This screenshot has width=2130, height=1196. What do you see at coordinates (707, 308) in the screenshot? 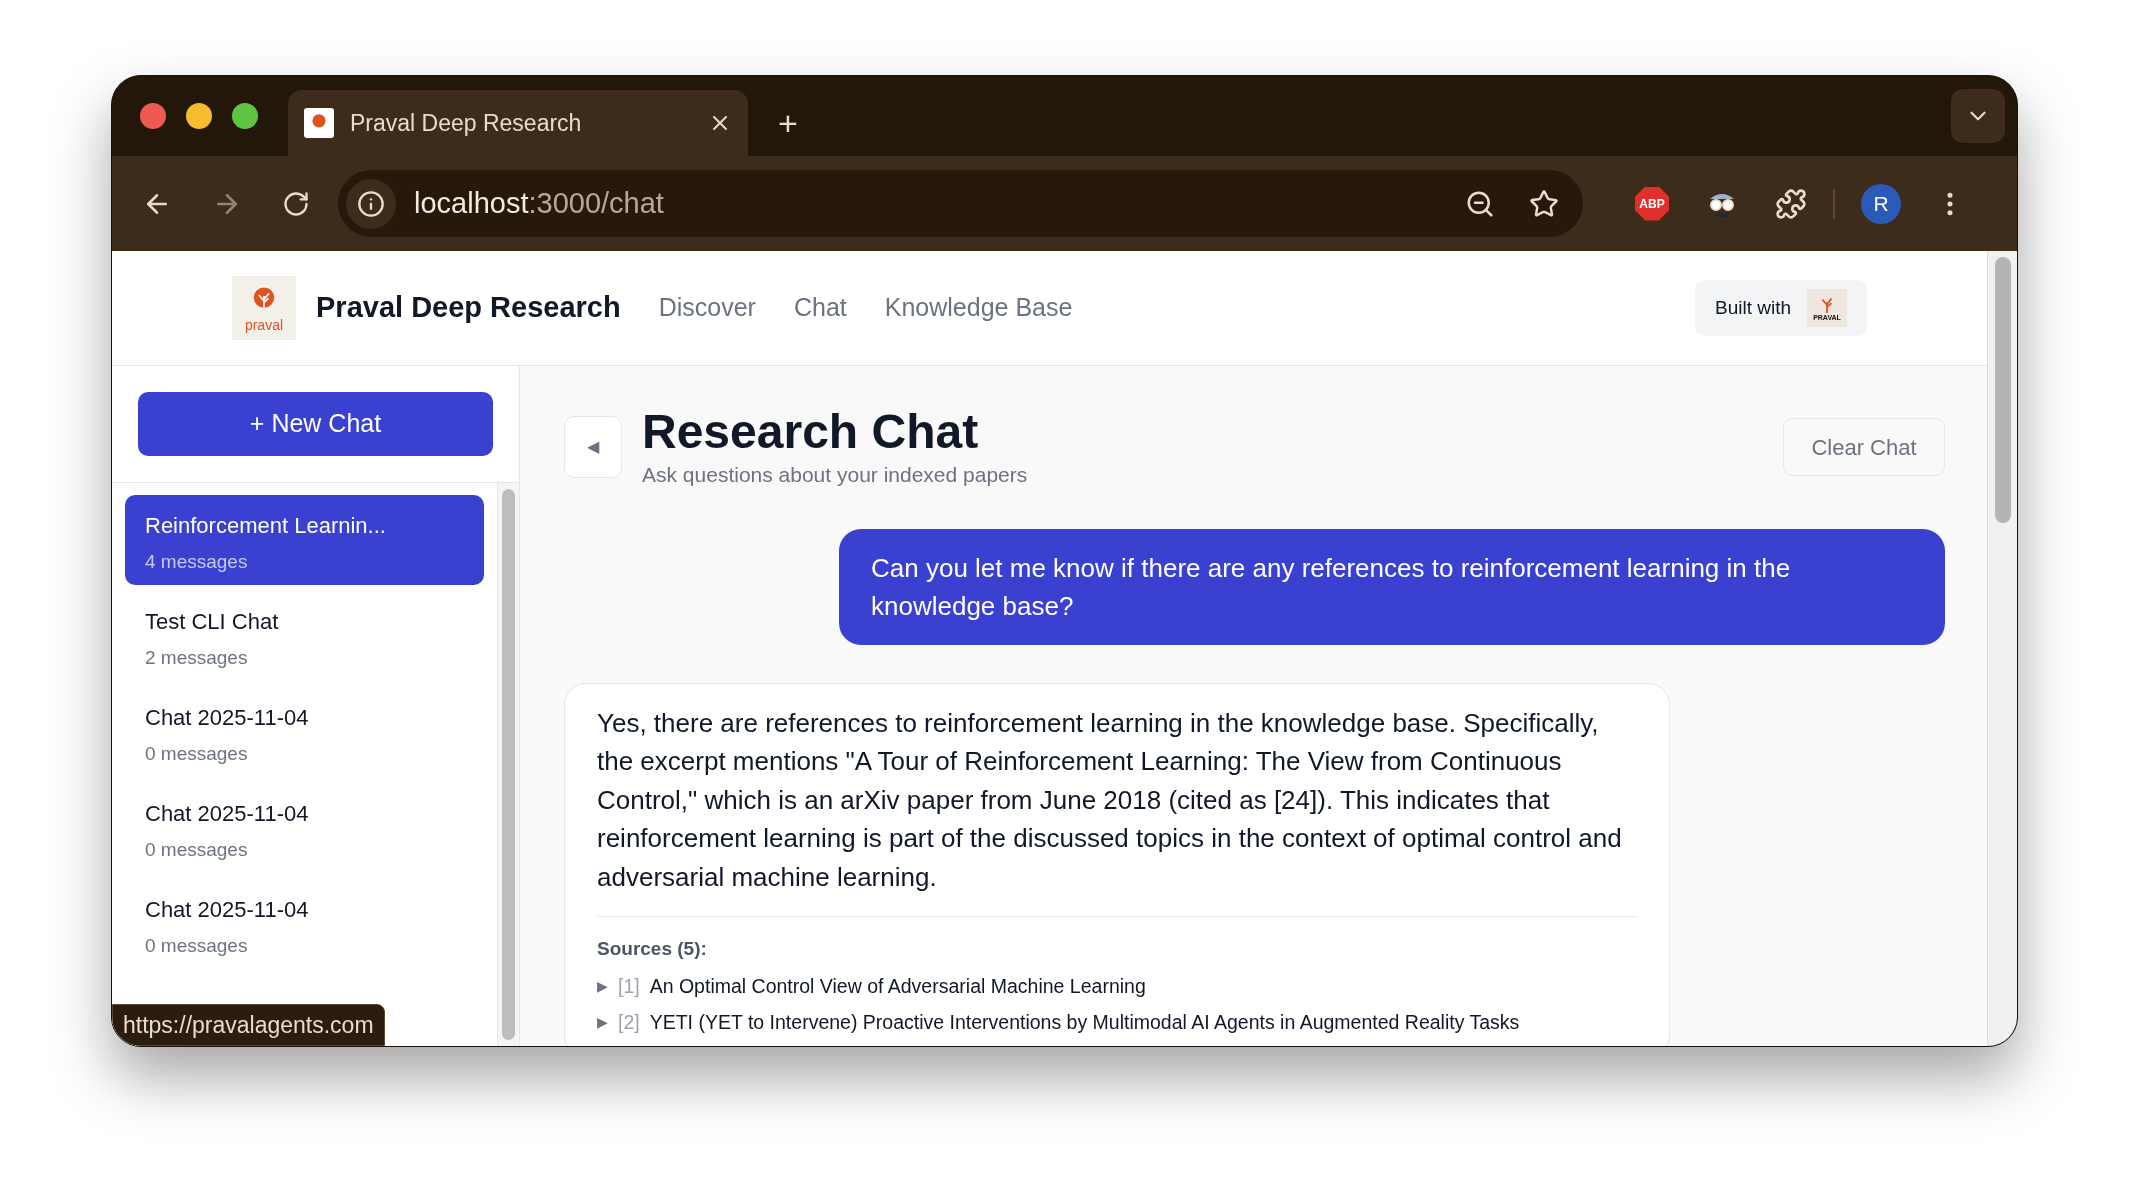
I see `nav-link: Discover` at bounding box center [707, 308].